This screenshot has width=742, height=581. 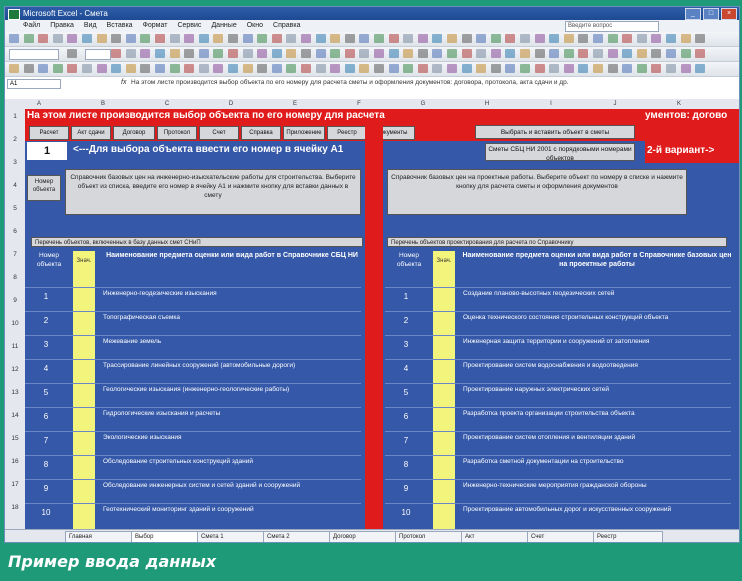 What do you see at coordinates (15, 277) in the screenshot?
I see `row-header: 8` at bounding box center [15, 277].